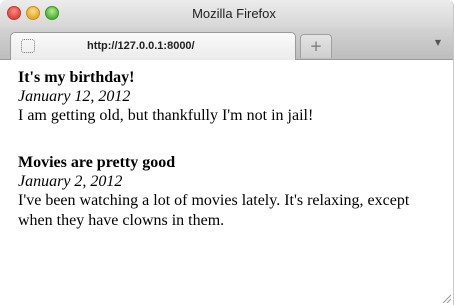 The image size is (454, 305). I want to click on new-tab-button: +, so click(316, 46).